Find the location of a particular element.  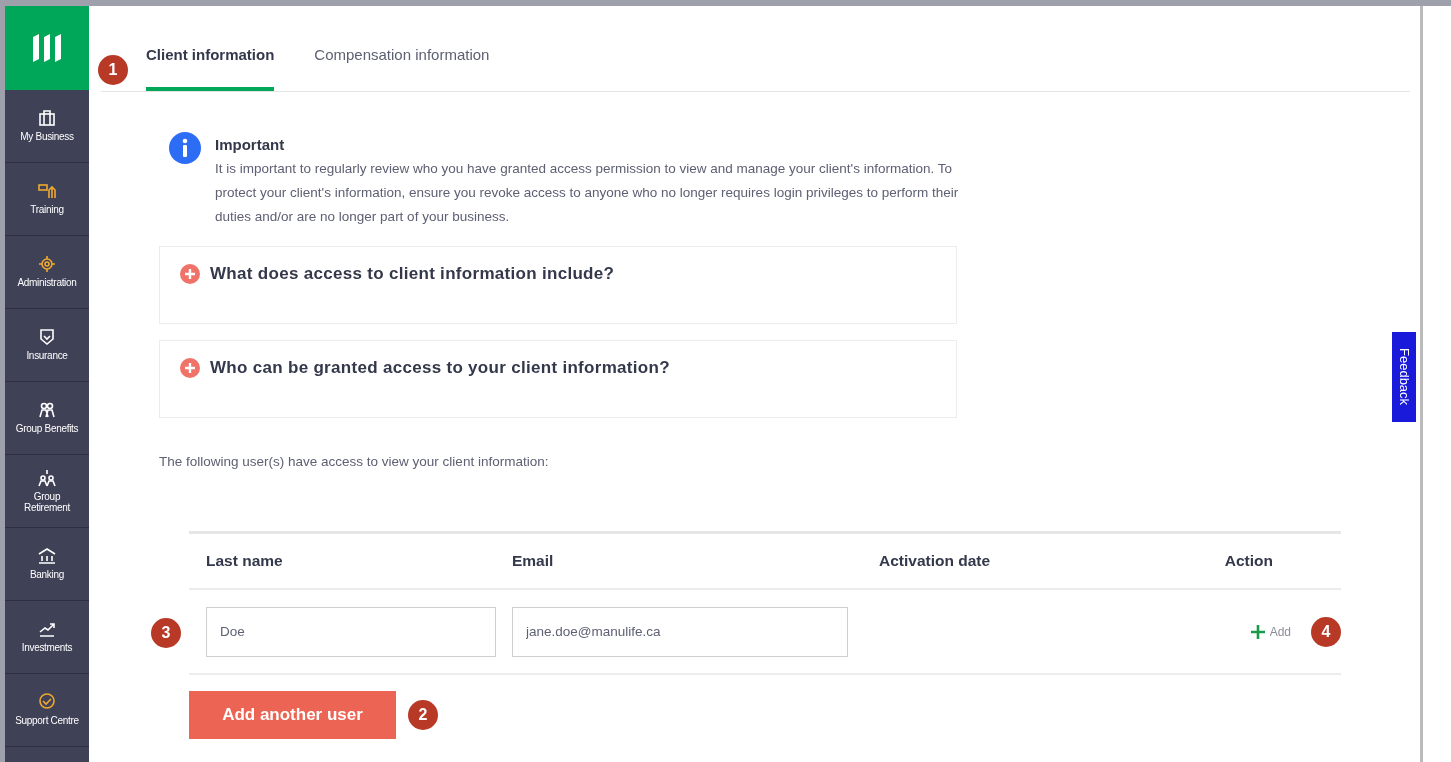

column-header: Action is located at coordinates (1248, 561).